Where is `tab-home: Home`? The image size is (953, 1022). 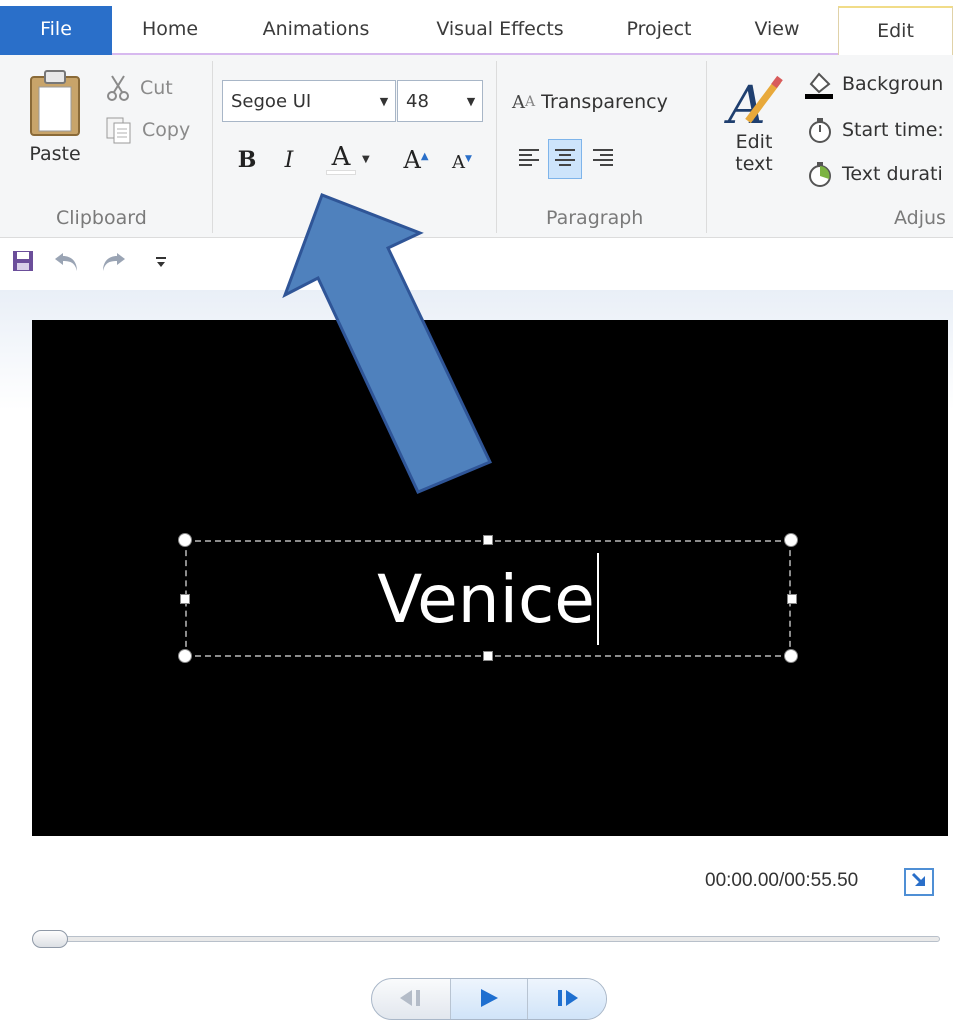 tab-home: Home is located at coordinates (170, 29).